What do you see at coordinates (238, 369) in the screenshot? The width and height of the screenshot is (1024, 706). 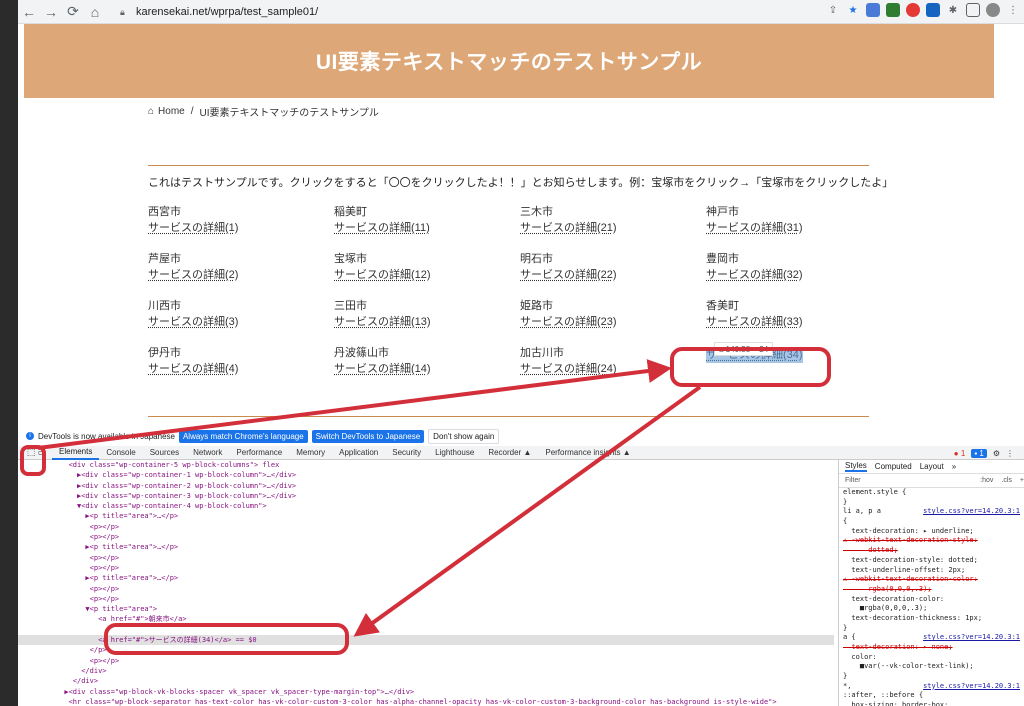 I see `service-detail-link: サービスの詳細(4)` at bounding box center [238, 369].